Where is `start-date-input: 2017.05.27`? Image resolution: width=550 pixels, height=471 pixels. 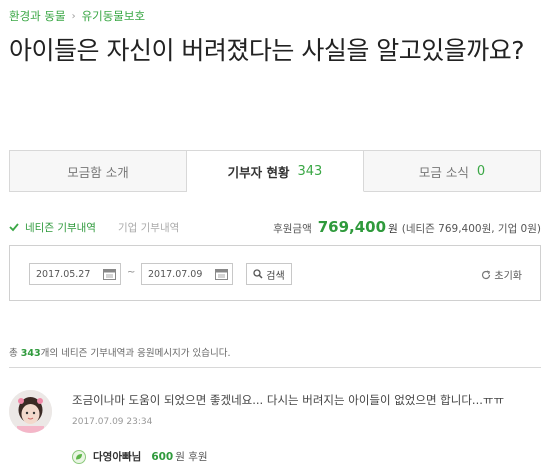 start-date-input: 2017.05.27 is located at coordinates (75, 274).